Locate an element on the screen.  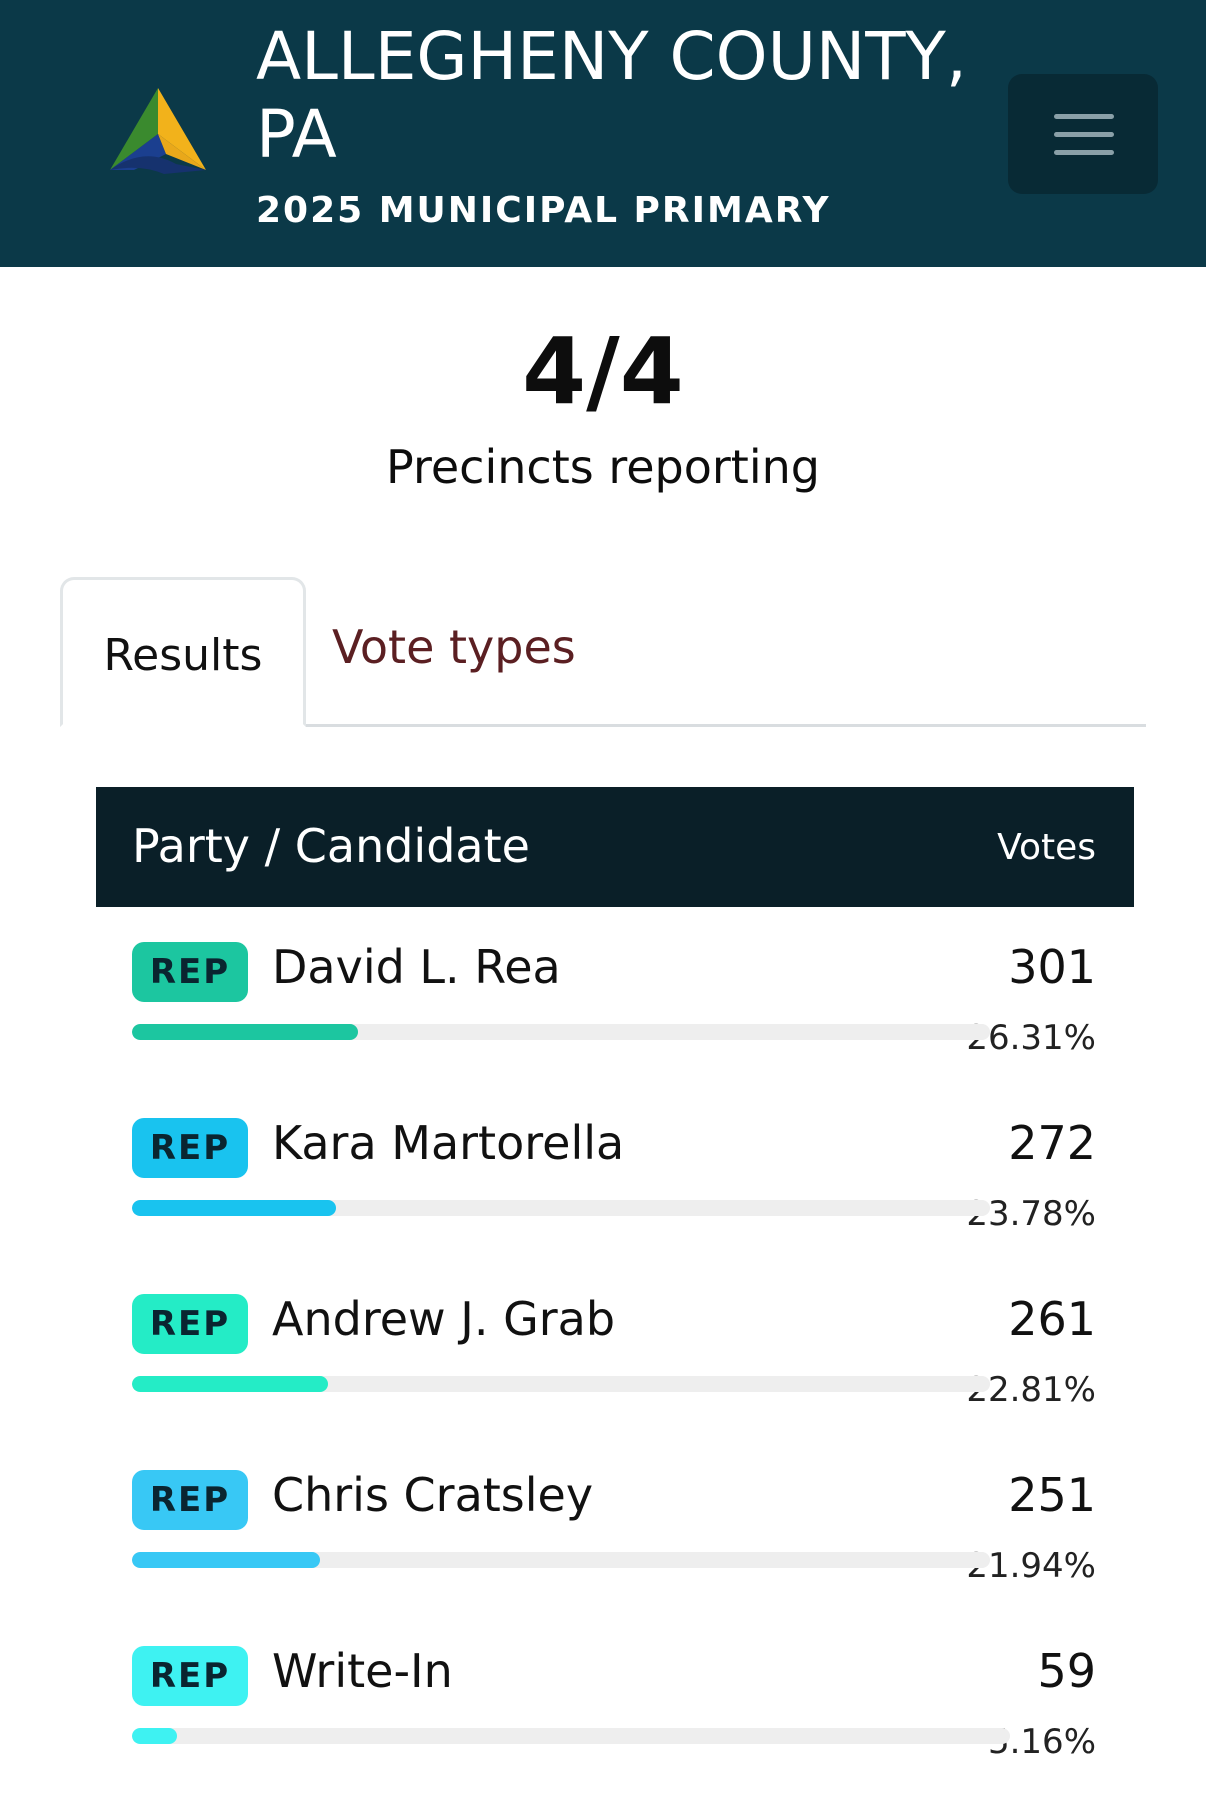
party-candidate-header: Party / Candidate is located at coordinates (331, 846).